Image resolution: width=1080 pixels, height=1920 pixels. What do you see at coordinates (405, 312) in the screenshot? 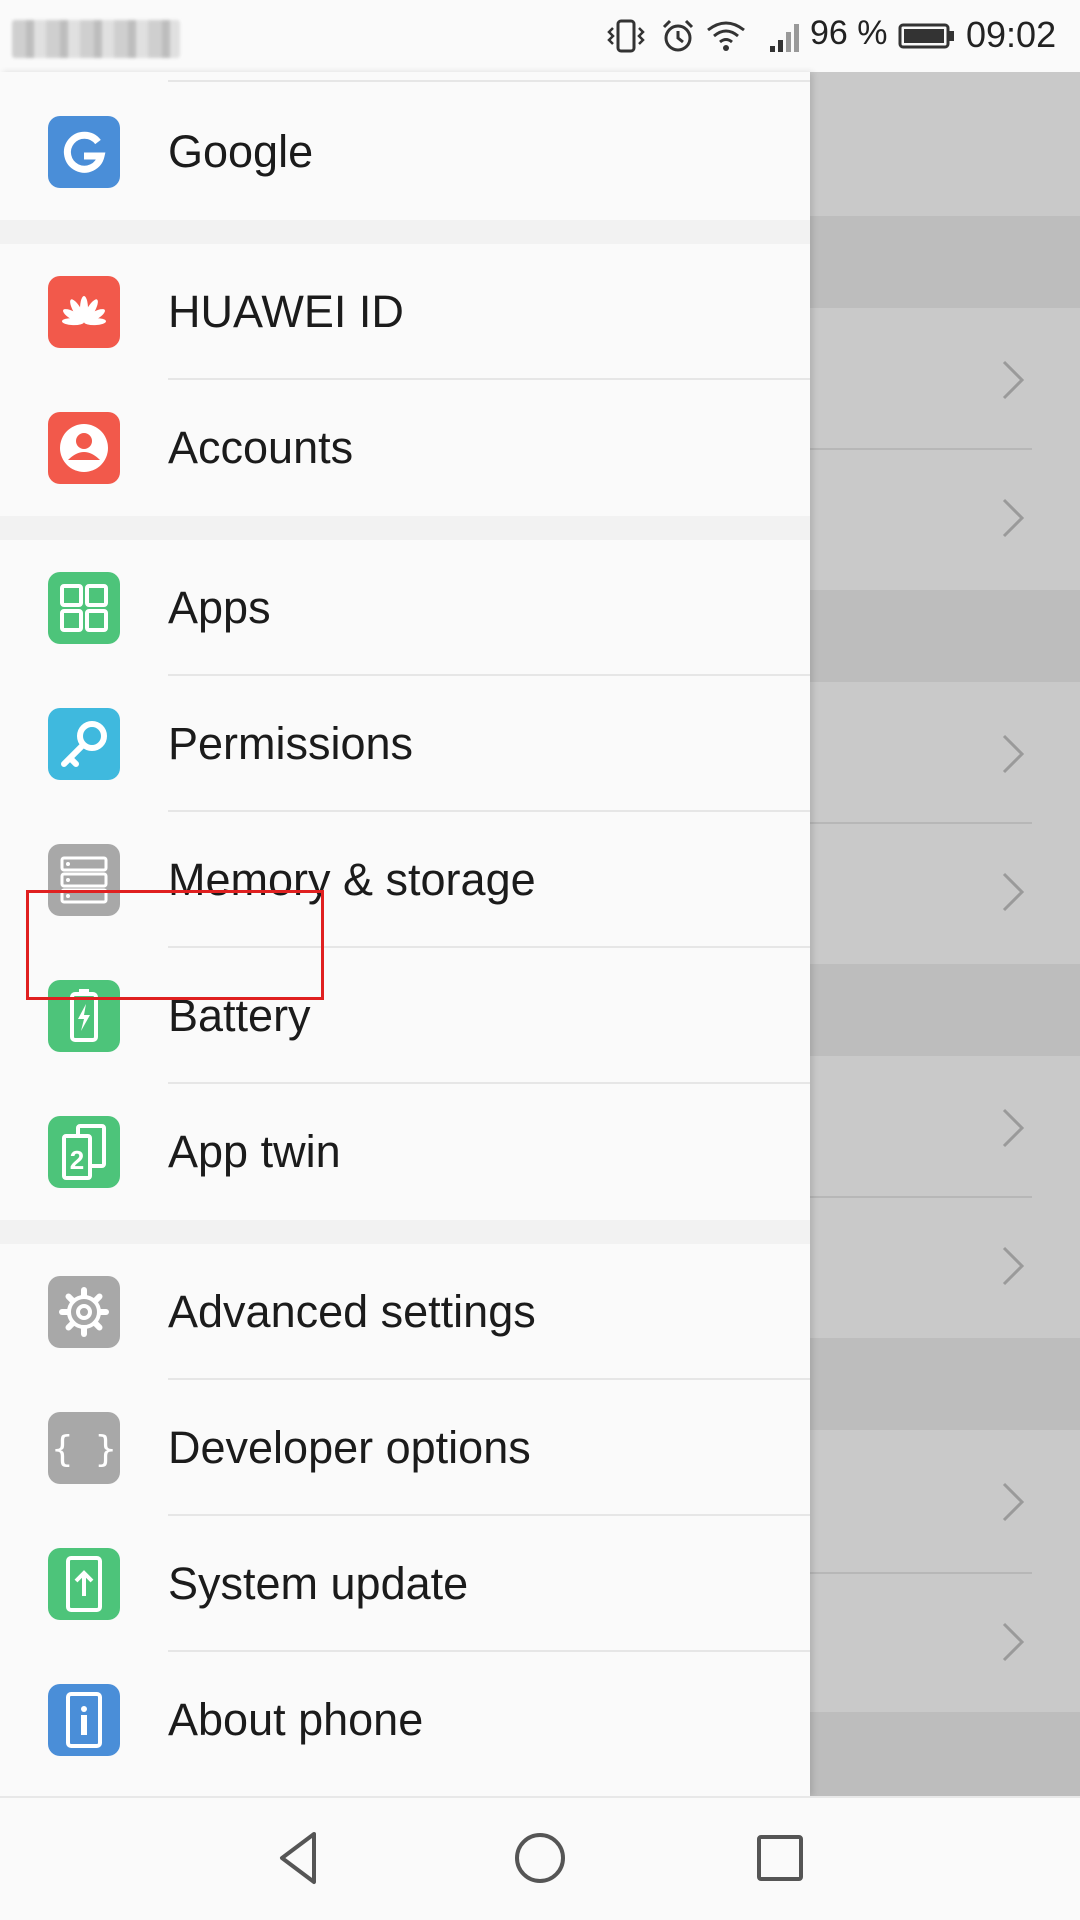
I see `settings-item-huawei-id: HUAWEI ID` at bounding box center [405, 312].